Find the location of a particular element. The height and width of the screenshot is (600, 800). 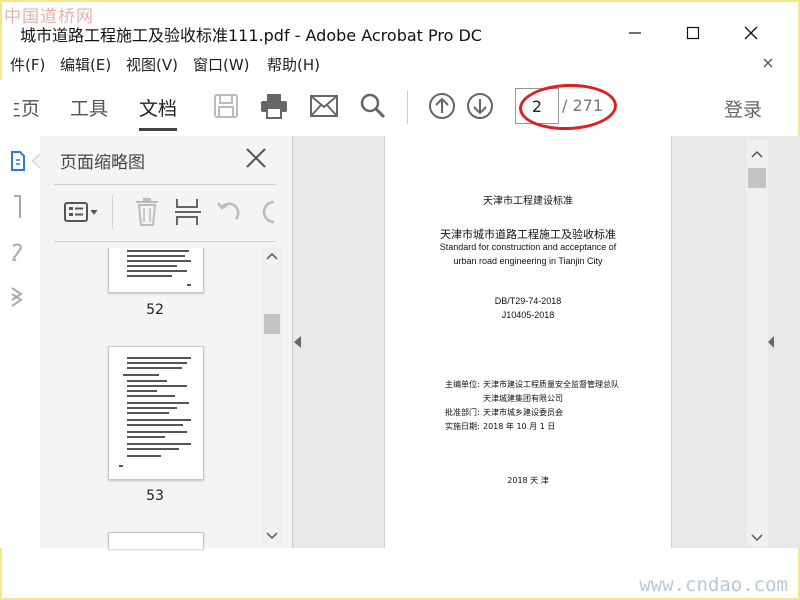

next-page-button is located at coordinates (480, 106).